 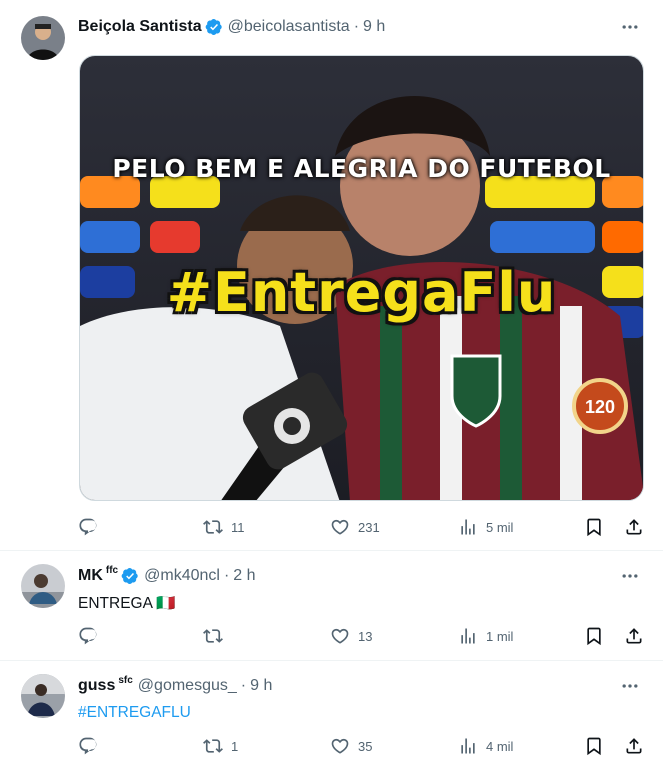 I want to click on tweet-actions: 13 1 mil, so click(x=362, y=636).